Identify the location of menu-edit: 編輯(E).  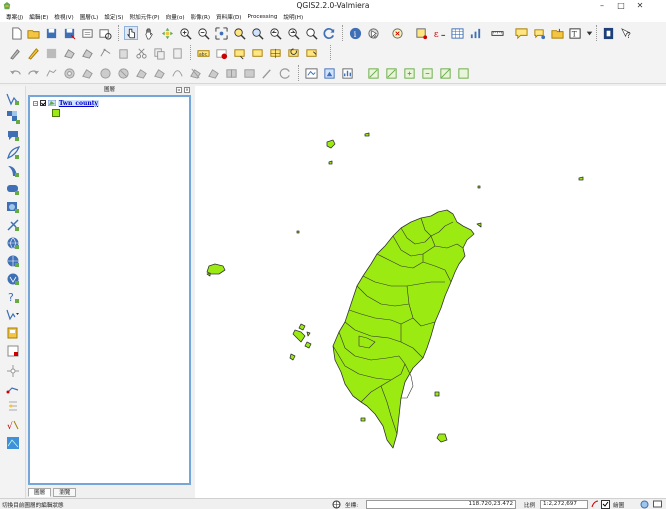
(38, 17).